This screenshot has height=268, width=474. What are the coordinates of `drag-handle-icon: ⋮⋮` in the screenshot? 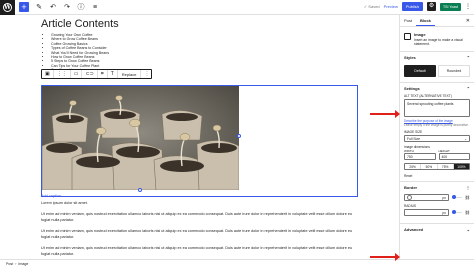 It's located at (62, 74).